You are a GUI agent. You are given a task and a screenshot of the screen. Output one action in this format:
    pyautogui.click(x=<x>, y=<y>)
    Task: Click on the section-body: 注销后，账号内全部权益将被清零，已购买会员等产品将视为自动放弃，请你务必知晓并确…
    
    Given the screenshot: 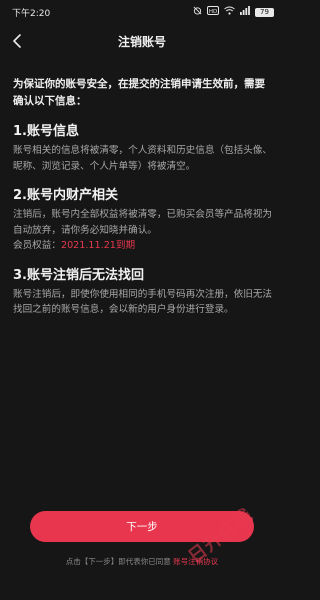 What is the action you would take?
    pyautogui.click(x=143, y=222)
    